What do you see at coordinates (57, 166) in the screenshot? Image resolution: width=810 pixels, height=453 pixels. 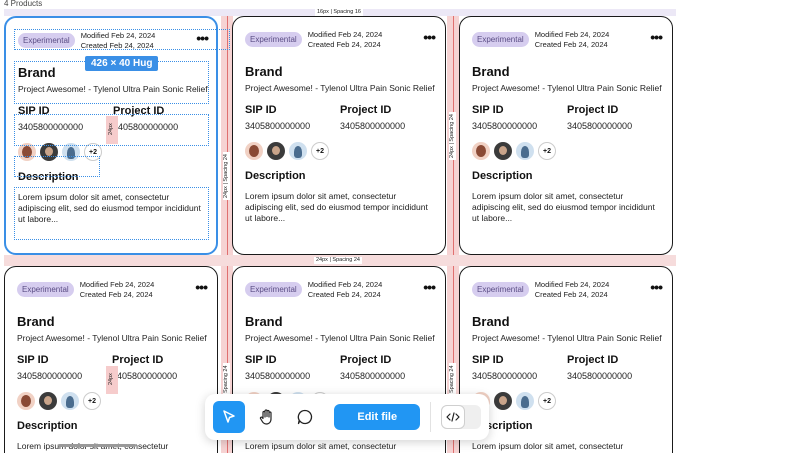 I see `selection-avatars-outline` at bounding box center [57, 166].